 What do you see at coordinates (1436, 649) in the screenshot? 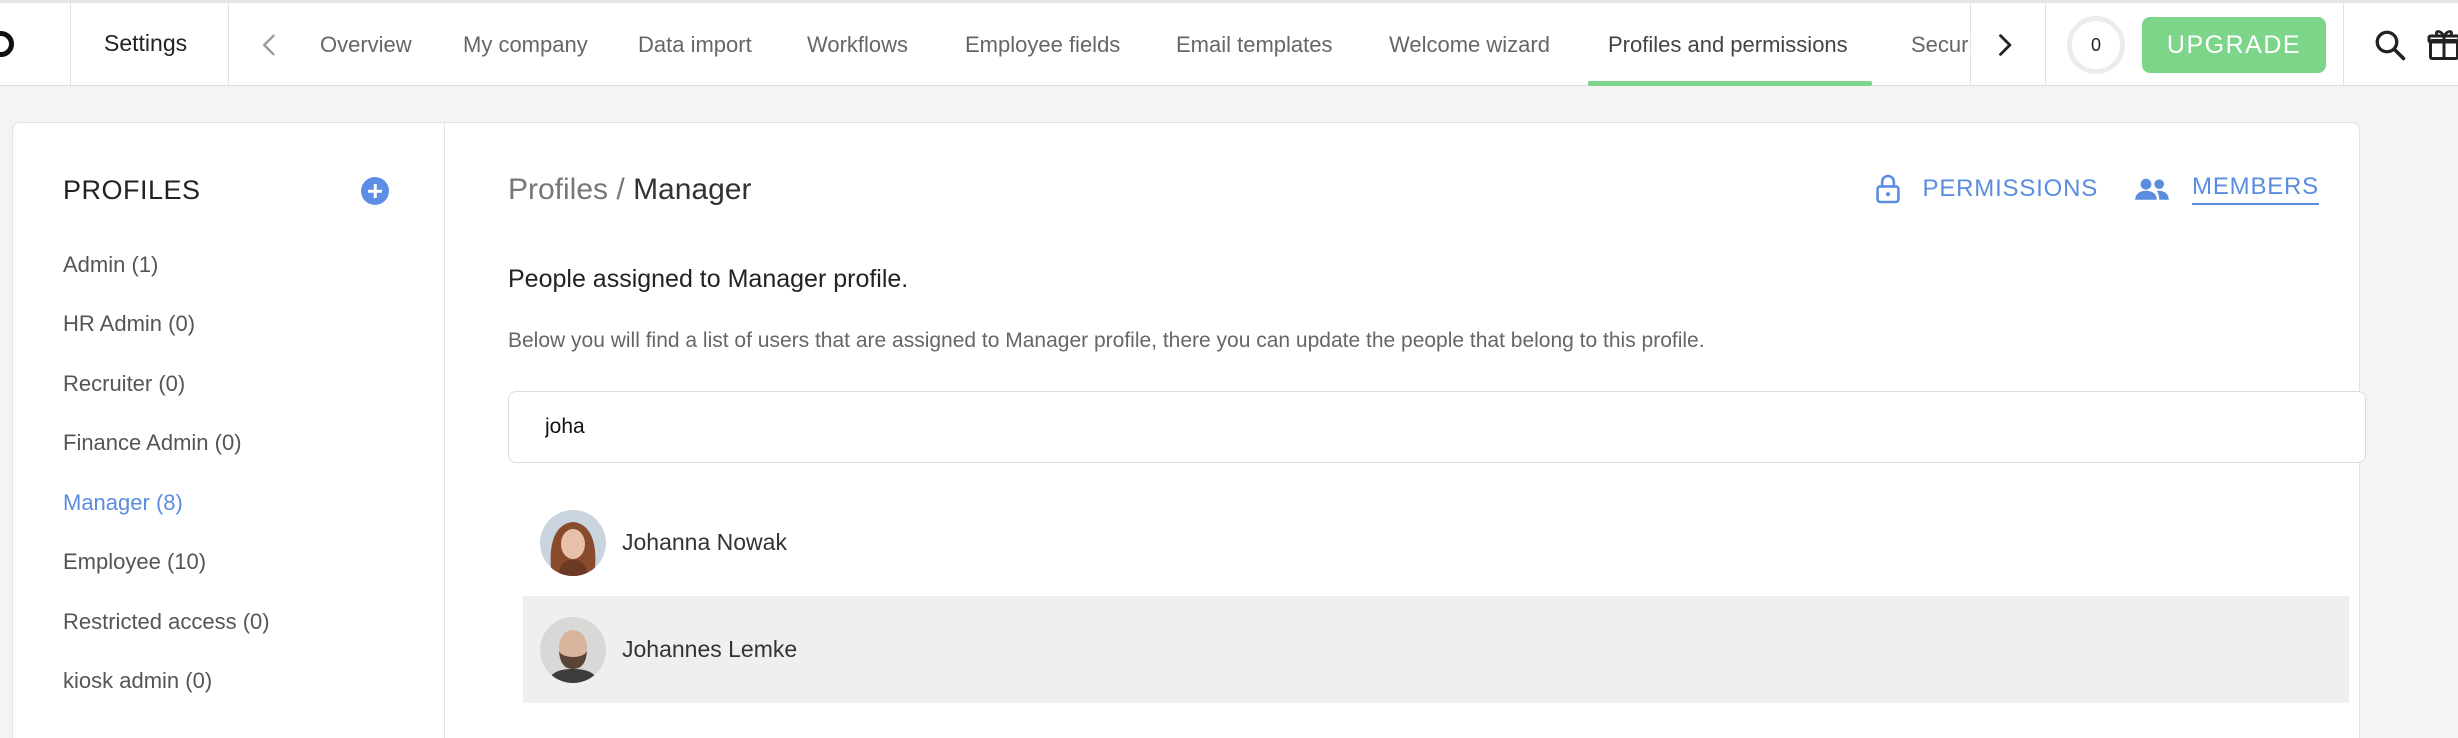
I see `search-result-item: Johannes Lemke` at bounding box center [1436, 649].